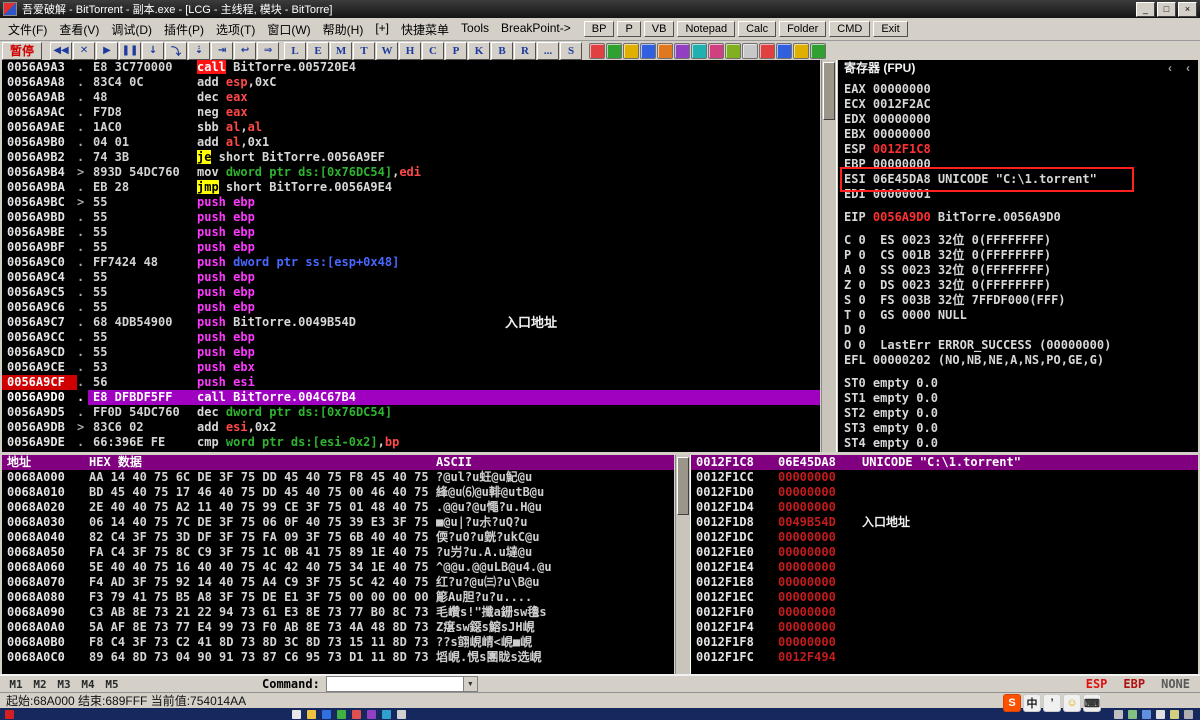  Describe the element at coordinates (571, 50) in the screenshot. I see `window-button-12: S` at that location.